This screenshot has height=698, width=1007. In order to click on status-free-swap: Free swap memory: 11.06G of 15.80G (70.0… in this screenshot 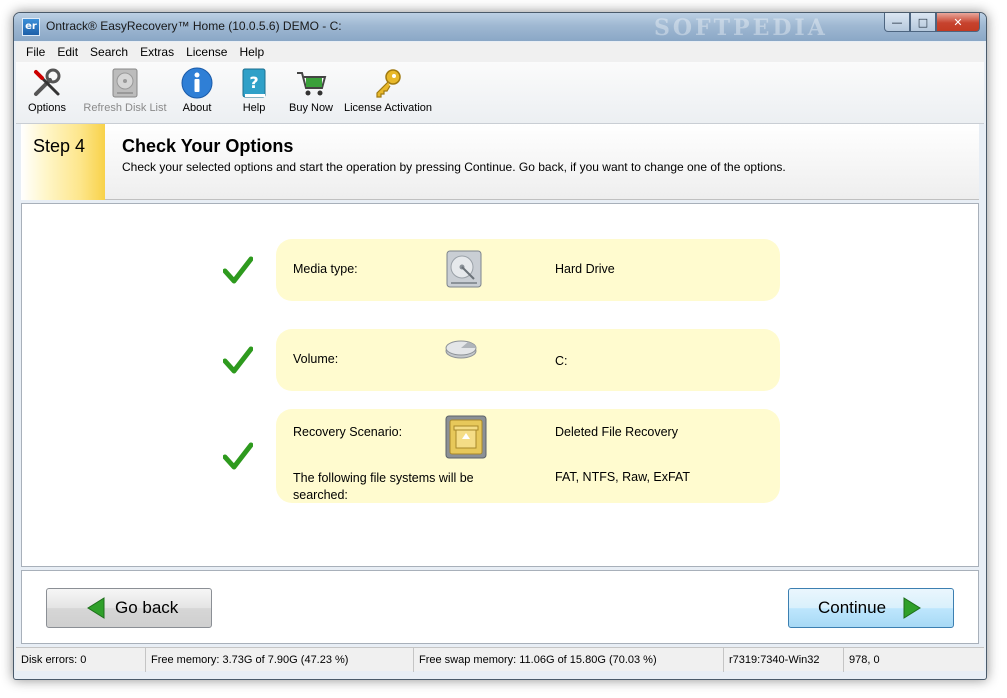, I will do `click(569, 660)`.